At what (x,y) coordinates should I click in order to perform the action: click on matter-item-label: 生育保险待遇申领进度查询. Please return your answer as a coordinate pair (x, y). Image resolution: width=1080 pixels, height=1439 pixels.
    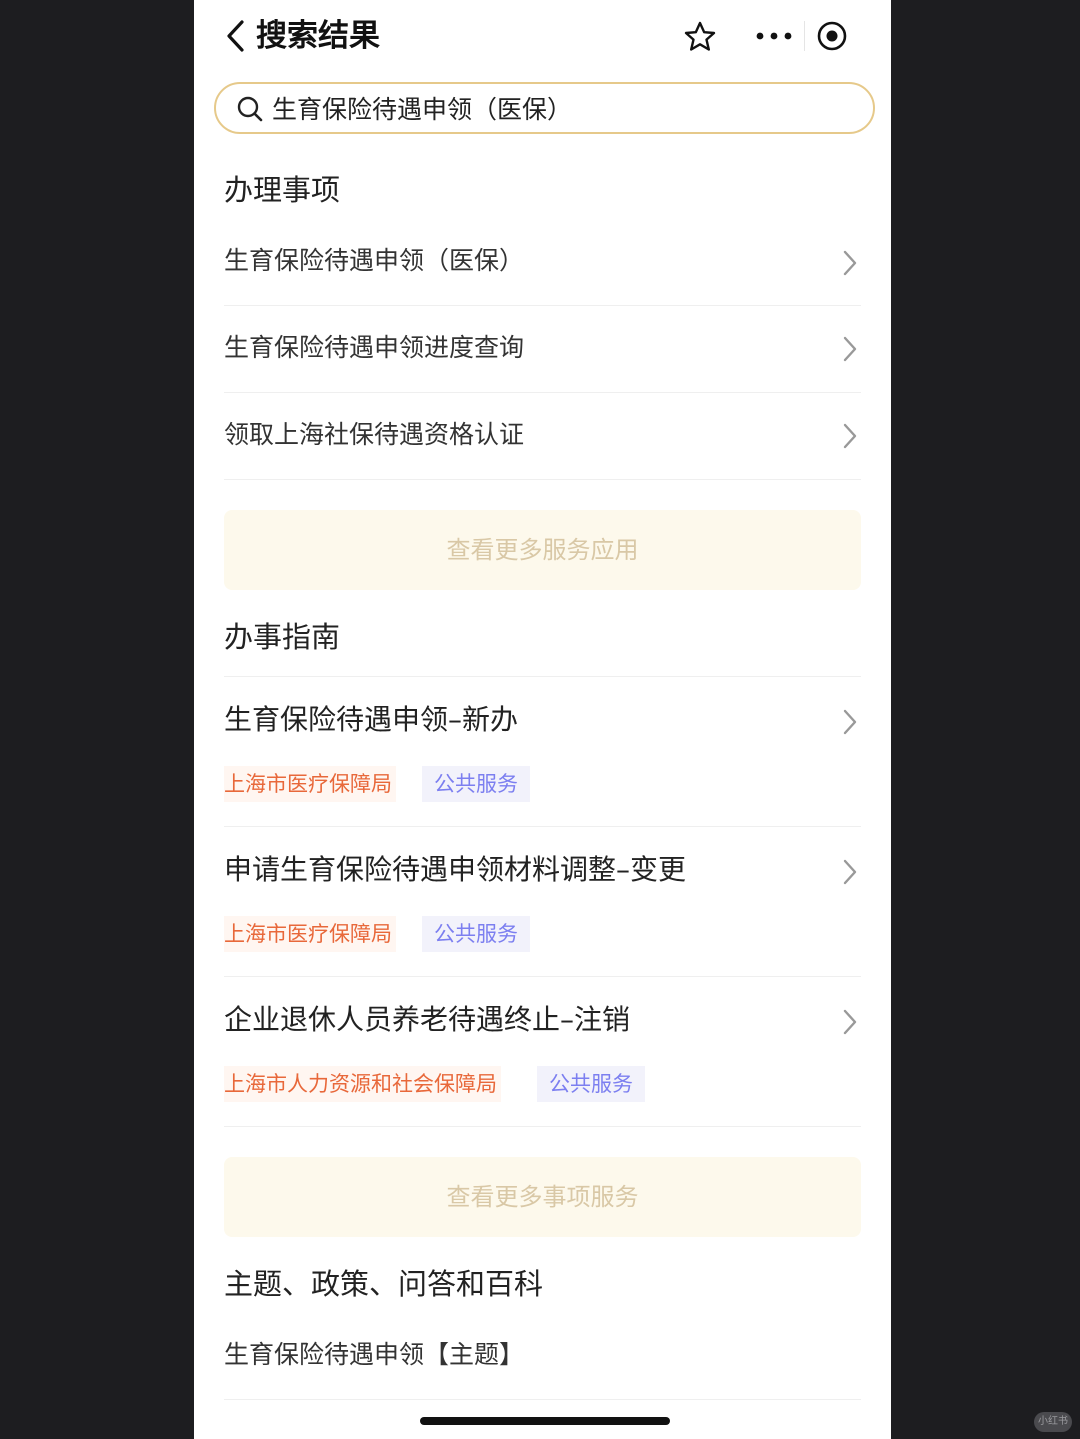
    Looking at the image, I should click on (374, 347).